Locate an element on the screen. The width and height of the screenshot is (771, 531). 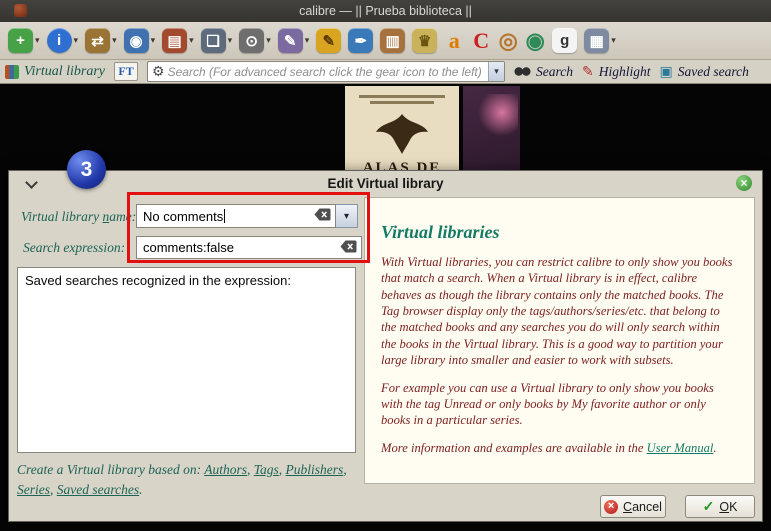
calibre-store-button: C is located at coordinates (481, 40).